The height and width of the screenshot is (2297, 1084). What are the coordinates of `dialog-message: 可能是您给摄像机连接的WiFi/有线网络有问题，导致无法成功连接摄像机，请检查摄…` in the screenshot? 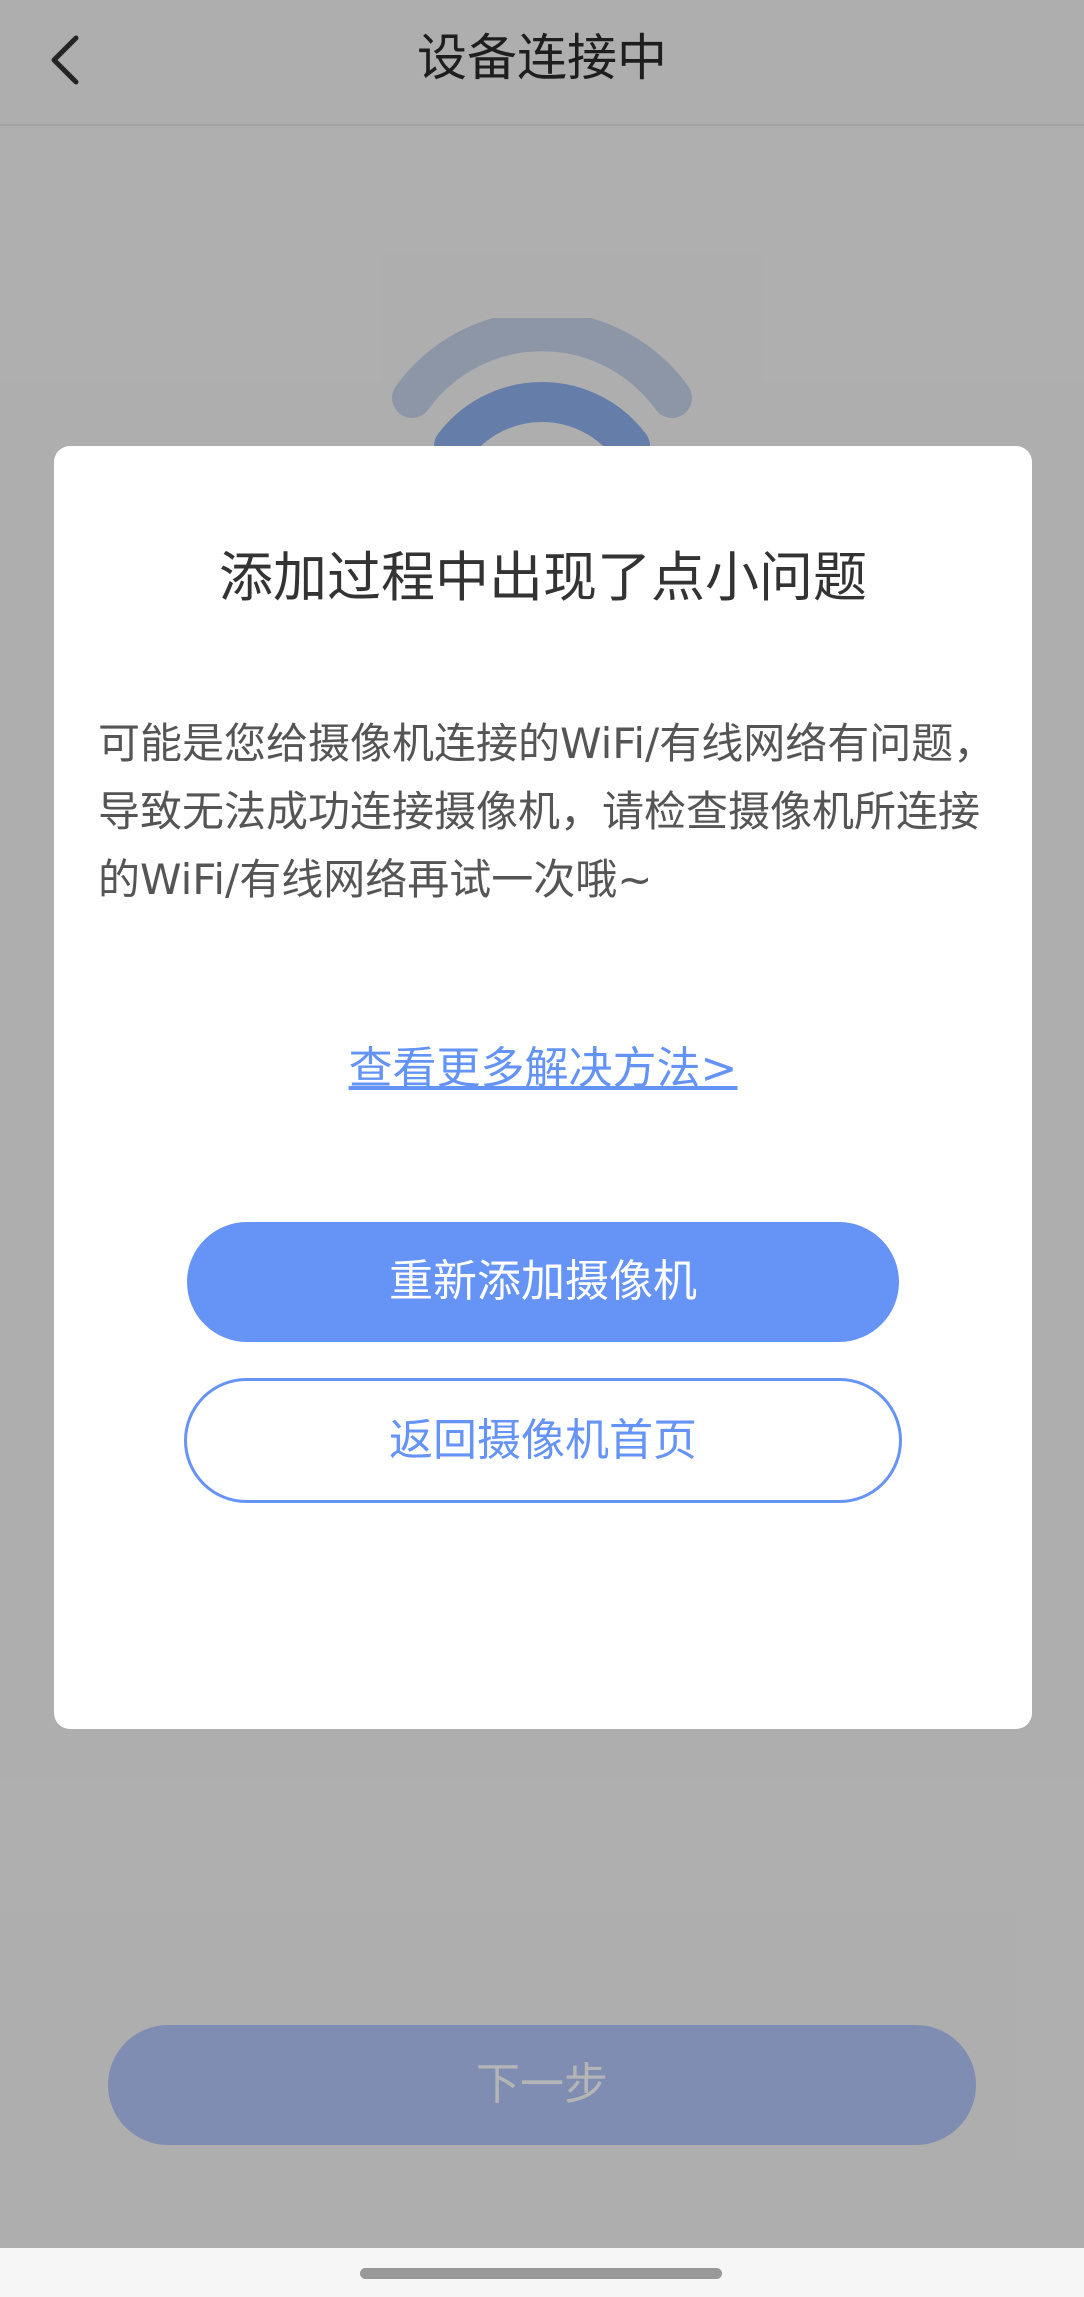 It's located at (547, 811).